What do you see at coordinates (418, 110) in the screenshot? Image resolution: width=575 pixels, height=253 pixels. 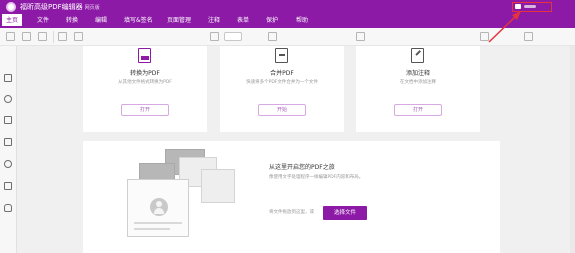 I see `annotation-open-button: 打开` at bounding box center [418, 110].